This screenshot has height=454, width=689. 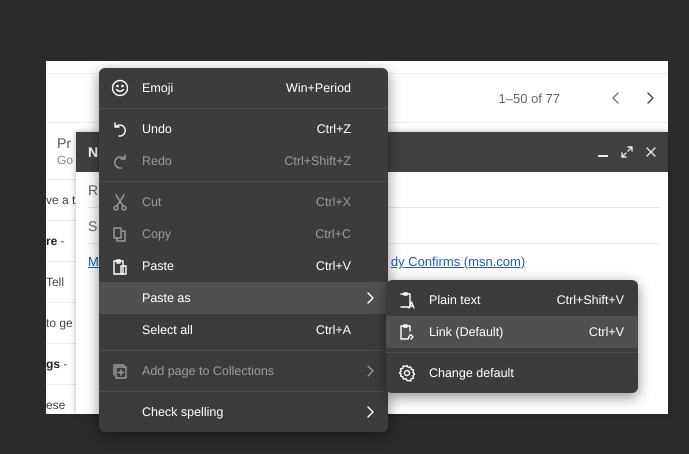 I want to click on menu-item: Undo Ctrl+Z, so click(x=243, y=129).